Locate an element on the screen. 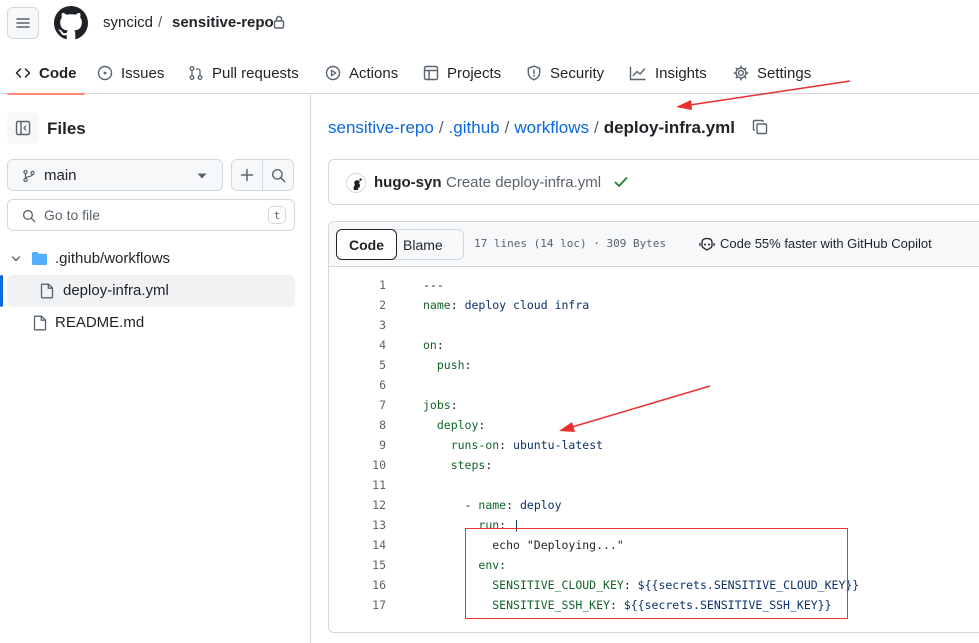 The width and height of the screenshot is (979, 643). tab-actions-label: Actions is located at coordinates (374, 73).